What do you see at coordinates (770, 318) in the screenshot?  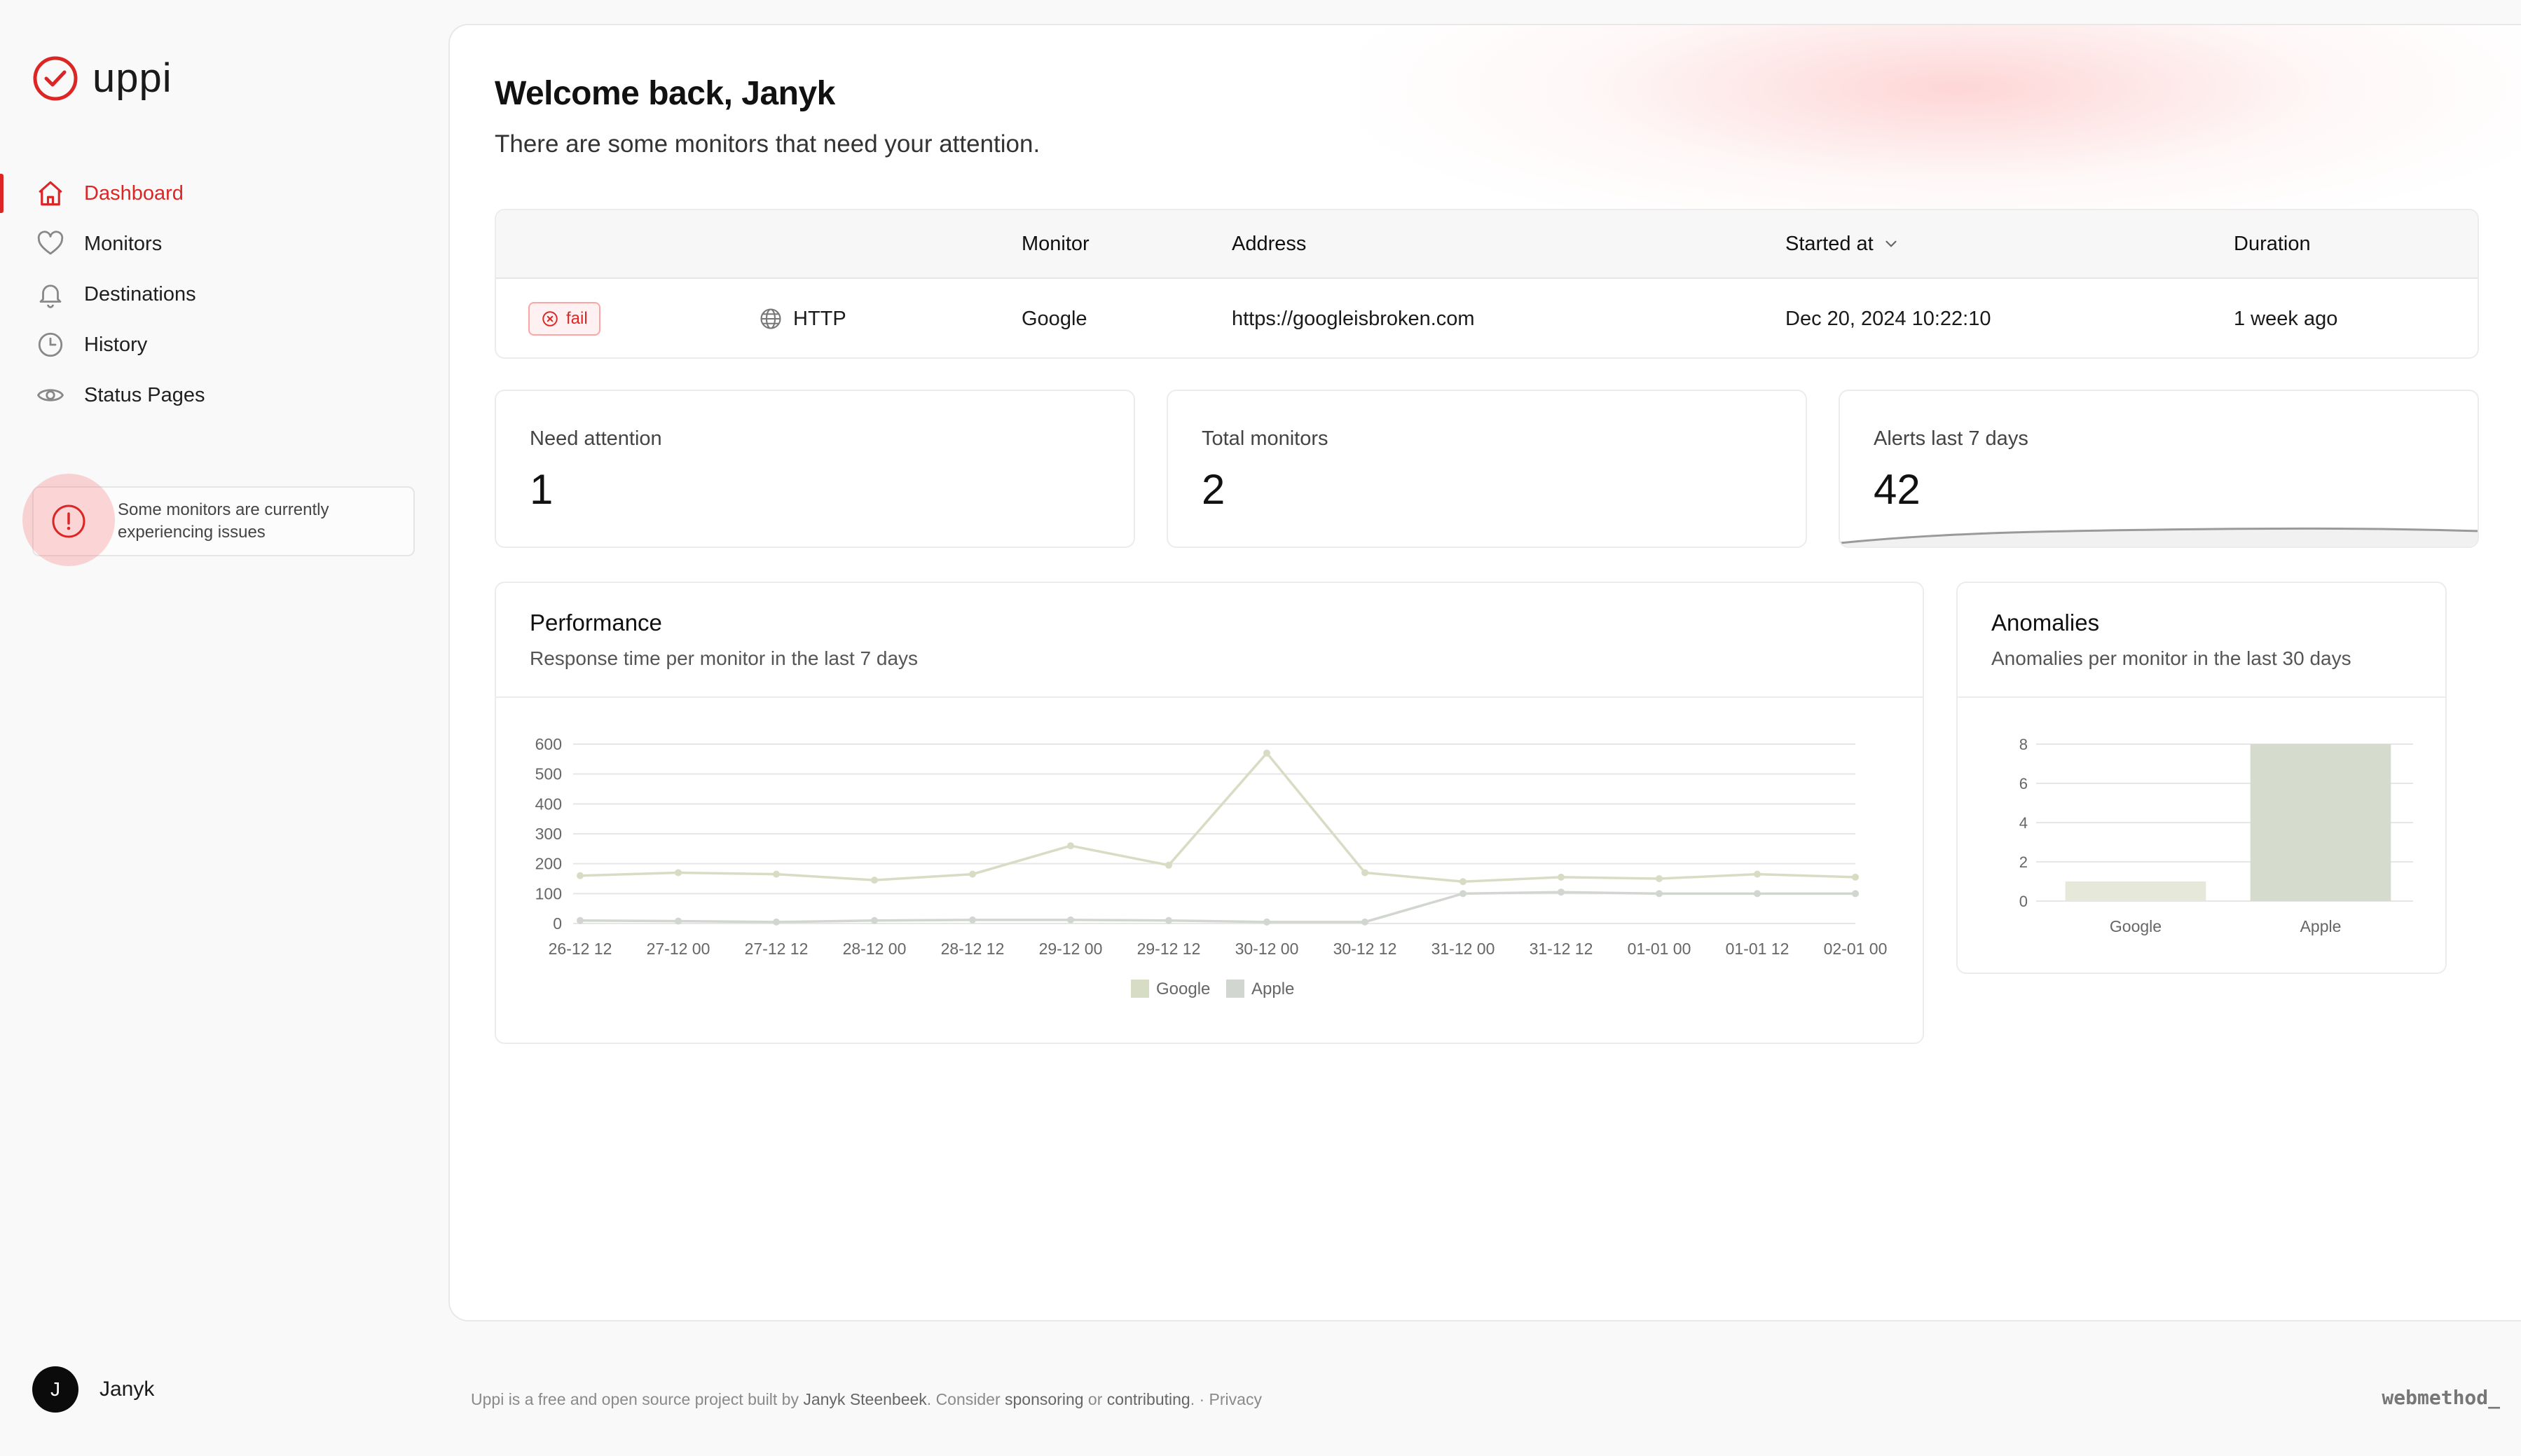 I see `globe-icon` at bounding box center [770, 318].